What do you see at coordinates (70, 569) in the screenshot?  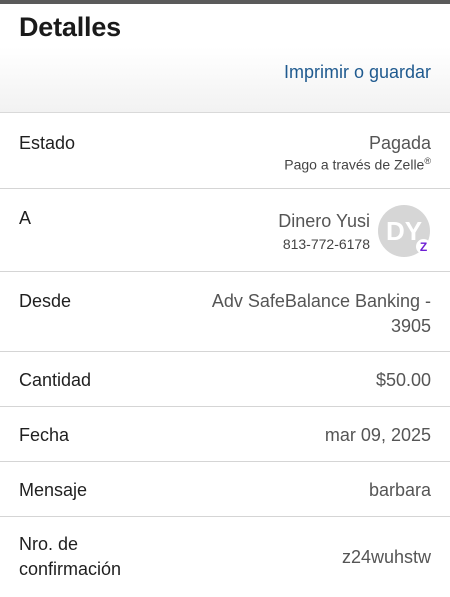 I see `confirmation-label-line2: confirmación` at bounding box center [70, 569].